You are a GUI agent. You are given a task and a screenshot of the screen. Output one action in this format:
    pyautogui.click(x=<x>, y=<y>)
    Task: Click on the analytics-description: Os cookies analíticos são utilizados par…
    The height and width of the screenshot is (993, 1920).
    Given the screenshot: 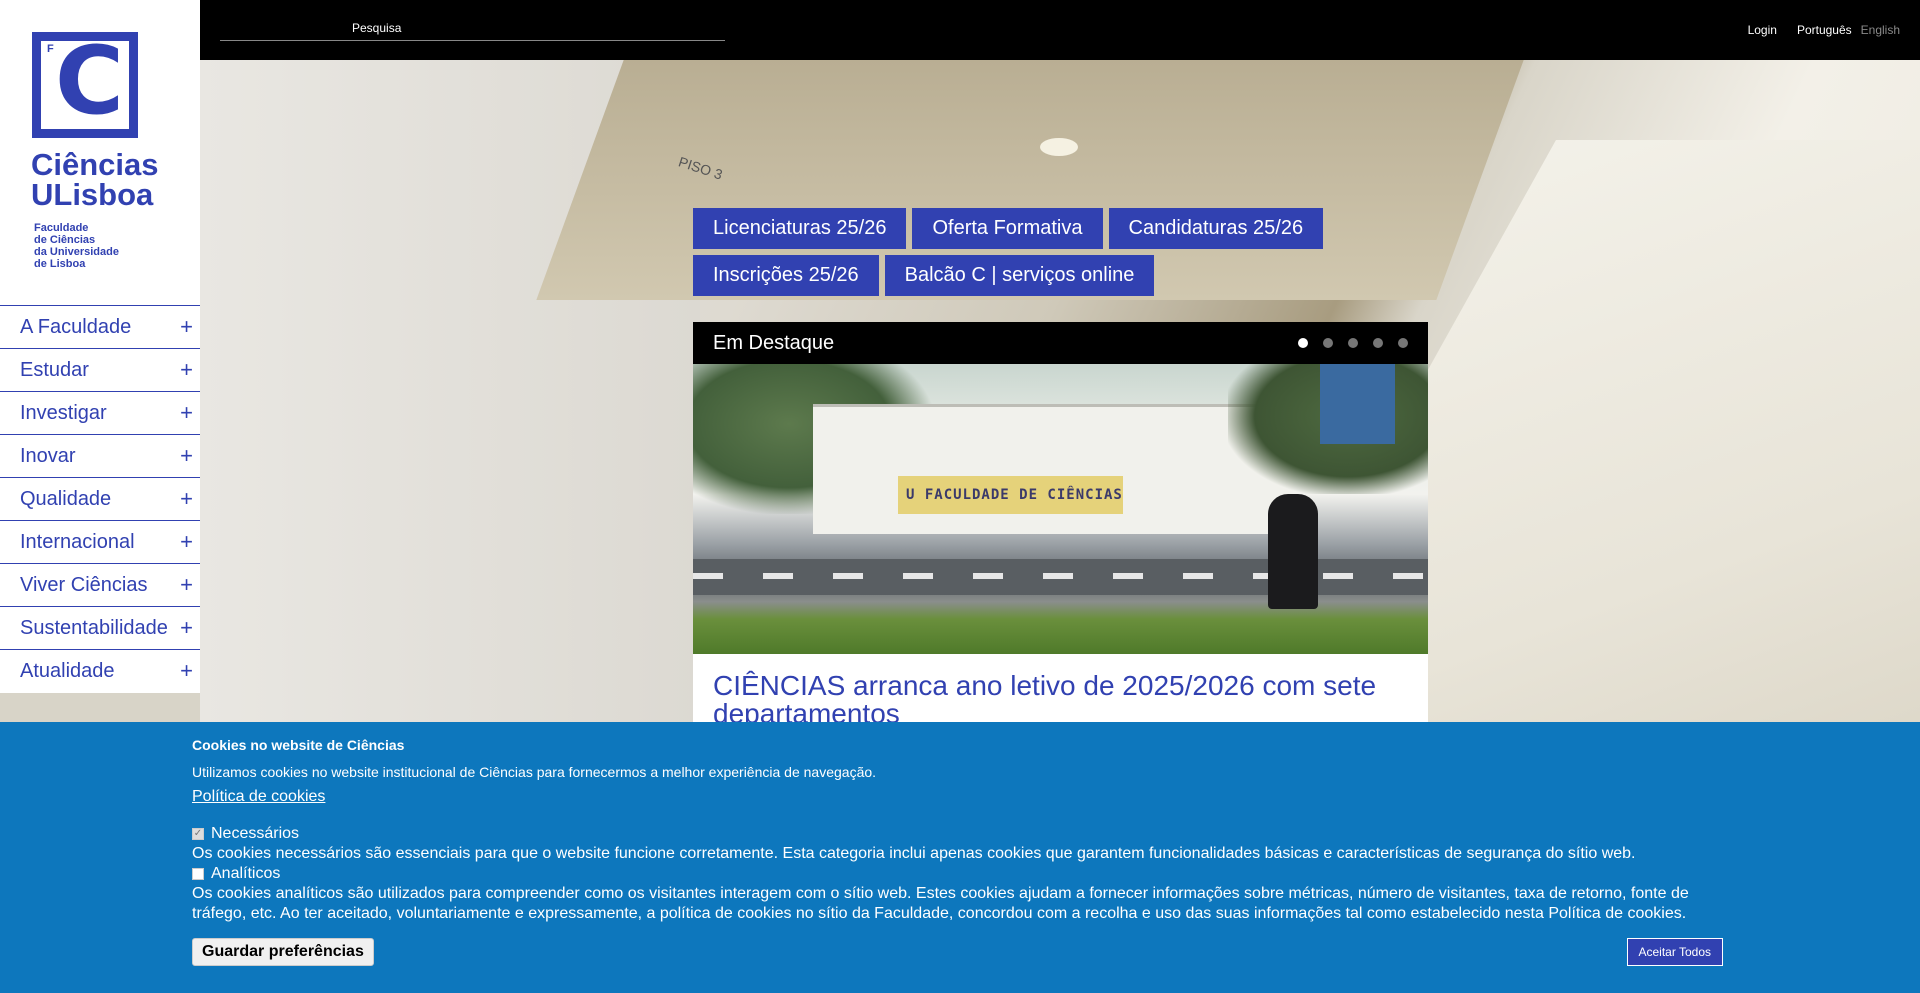 What is the action you would take?
    pyautogui.click(x=940, y=903)
    